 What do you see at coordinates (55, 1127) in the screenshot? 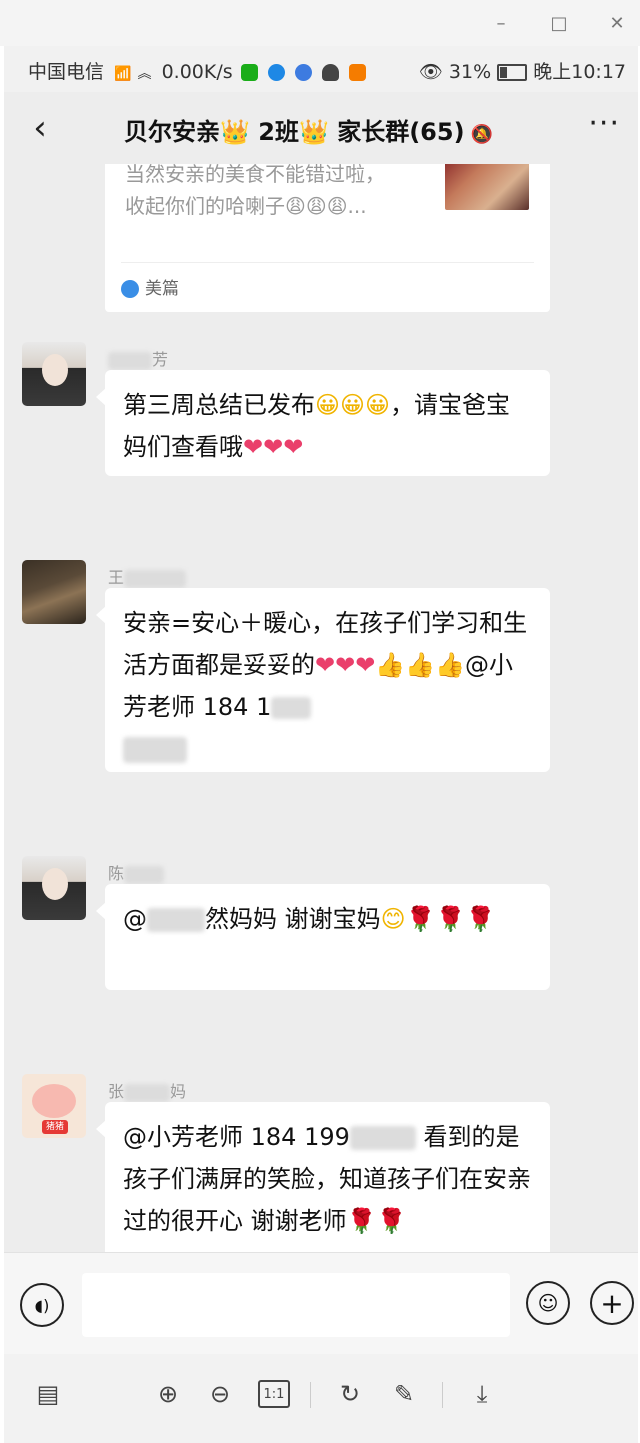
I see `avatar-tag: 猪猪` at bounding box center [55, 1127].